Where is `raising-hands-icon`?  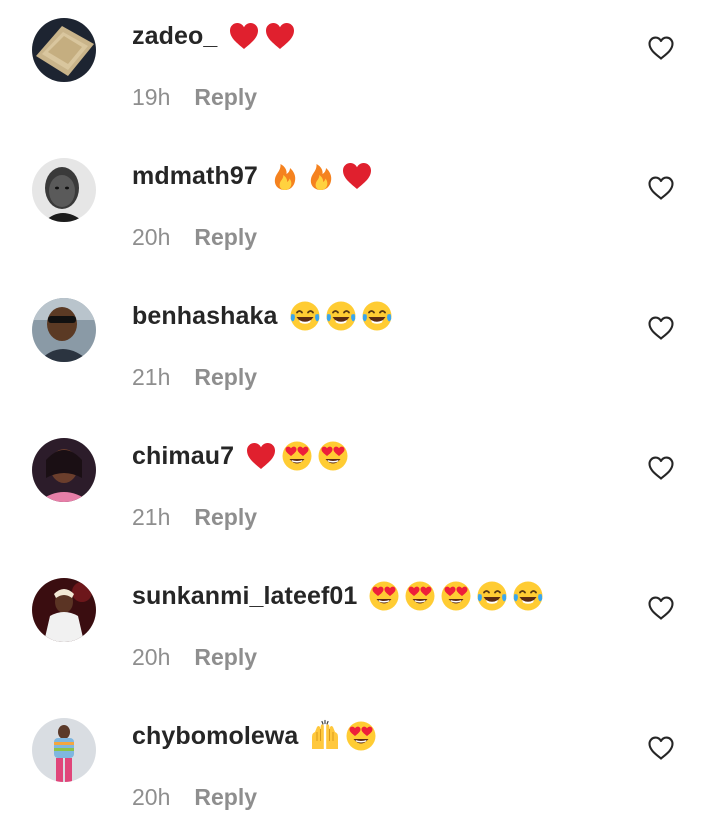
raising-hands-icon is located at coordinates (325, 736).